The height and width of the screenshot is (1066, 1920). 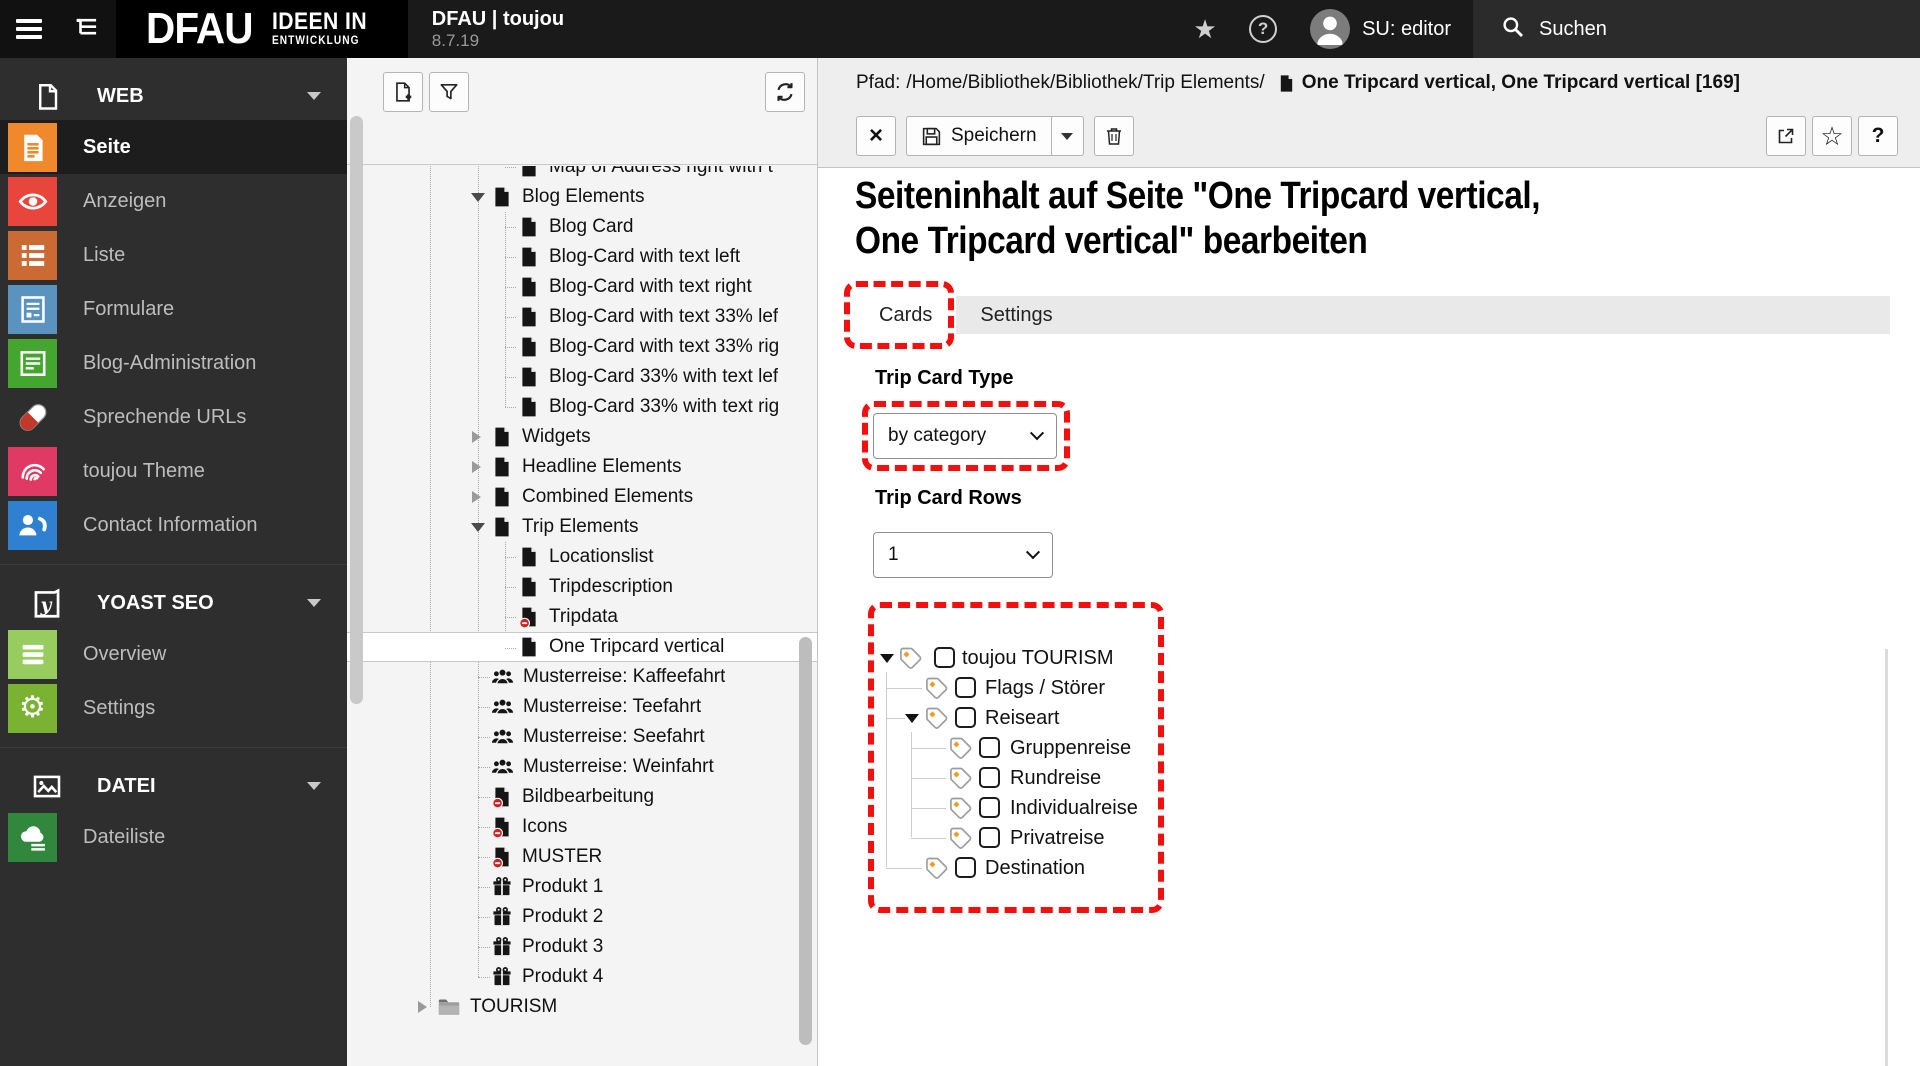 I want to click on tree-item-produkt-4: Produkt 4, so click(x=582, y=977).